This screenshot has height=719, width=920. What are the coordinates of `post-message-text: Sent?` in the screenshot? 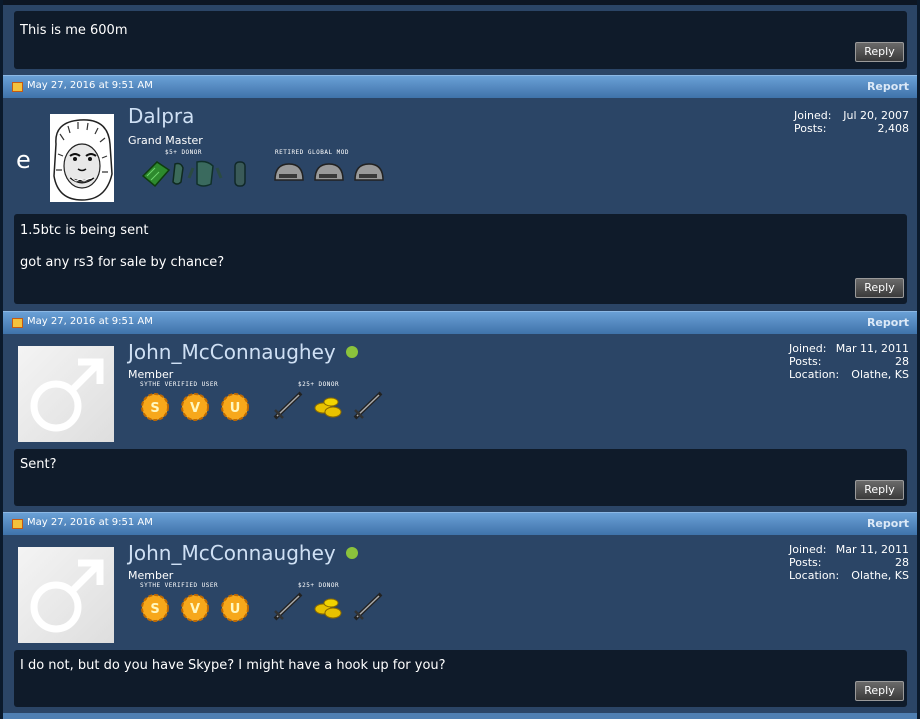 It's located at (38, 464).